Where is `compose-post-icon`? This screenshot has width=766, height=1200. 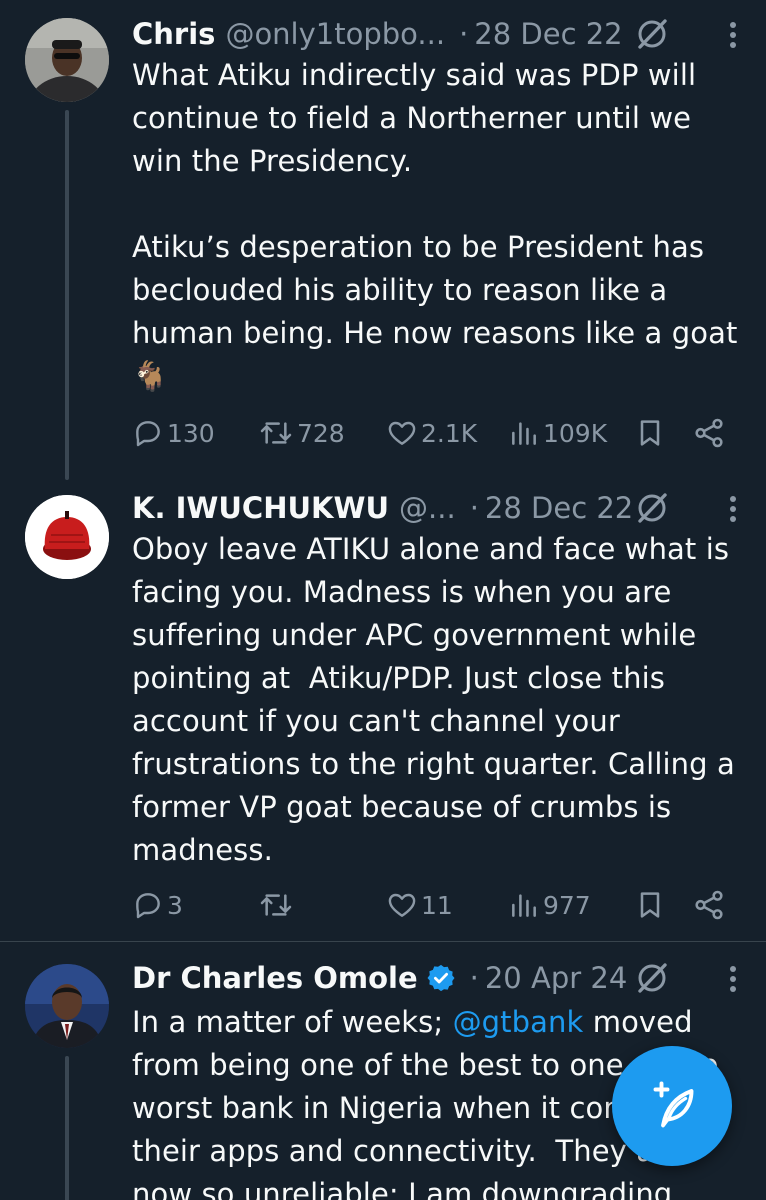
compose-post-icon is located at coordinates (673, 1104).